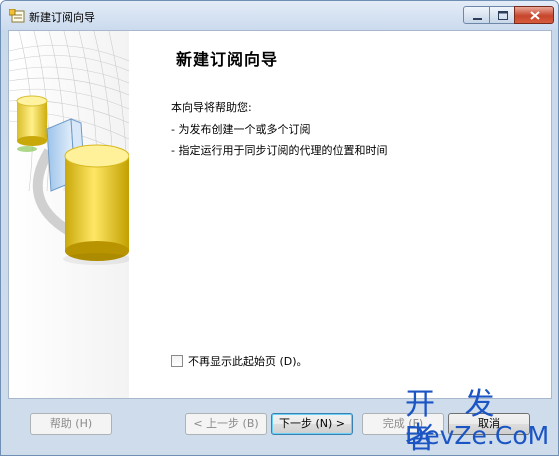 The width and height of the screenshot is (559, 456). I want to click on minimize-icon, so click(477, 19).